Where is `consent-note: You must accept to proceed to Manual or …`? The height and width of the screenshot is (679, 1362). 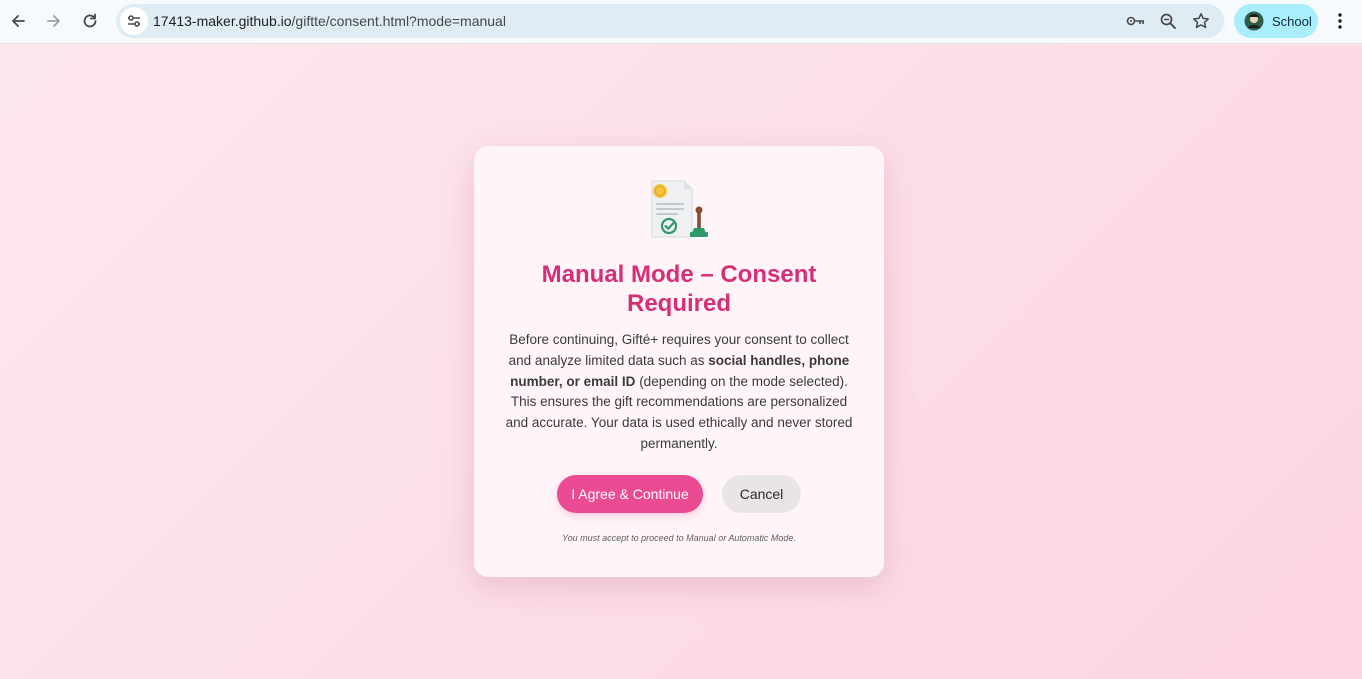 consent-note: You must accept to proceed to Manual or … is located at coordinates (679, 538).